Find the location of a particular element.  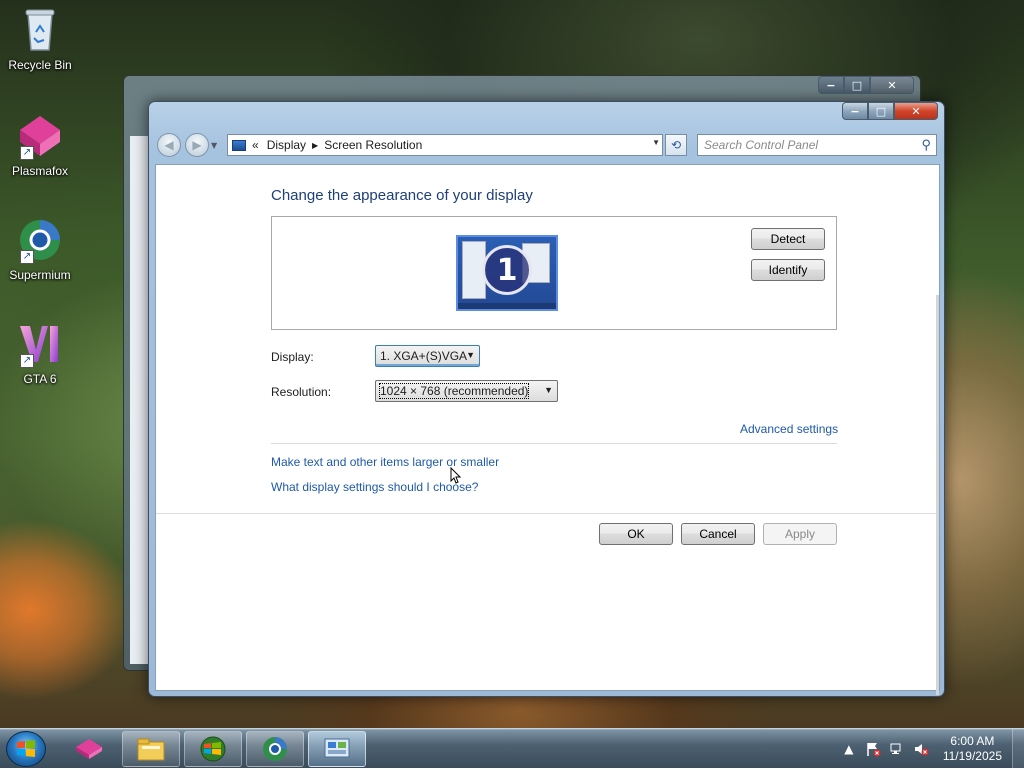

refresh-button: ⟲ is located at coordinates (676, 145).